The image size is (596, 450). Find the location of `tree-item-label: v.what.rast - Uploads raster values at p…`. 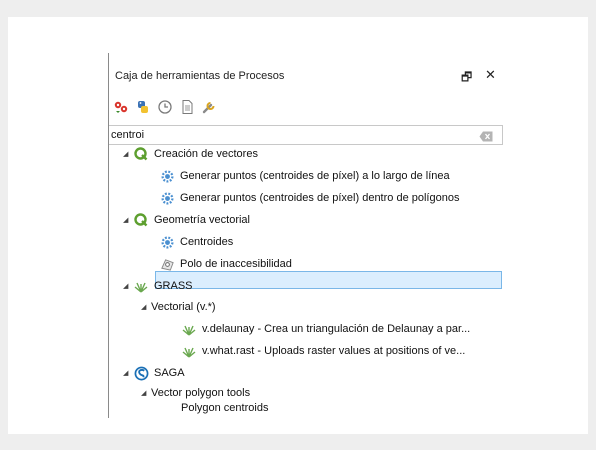

tree-item-label: v.what.rast - Uploads raster values at p… is located at coordinates (334, 351).